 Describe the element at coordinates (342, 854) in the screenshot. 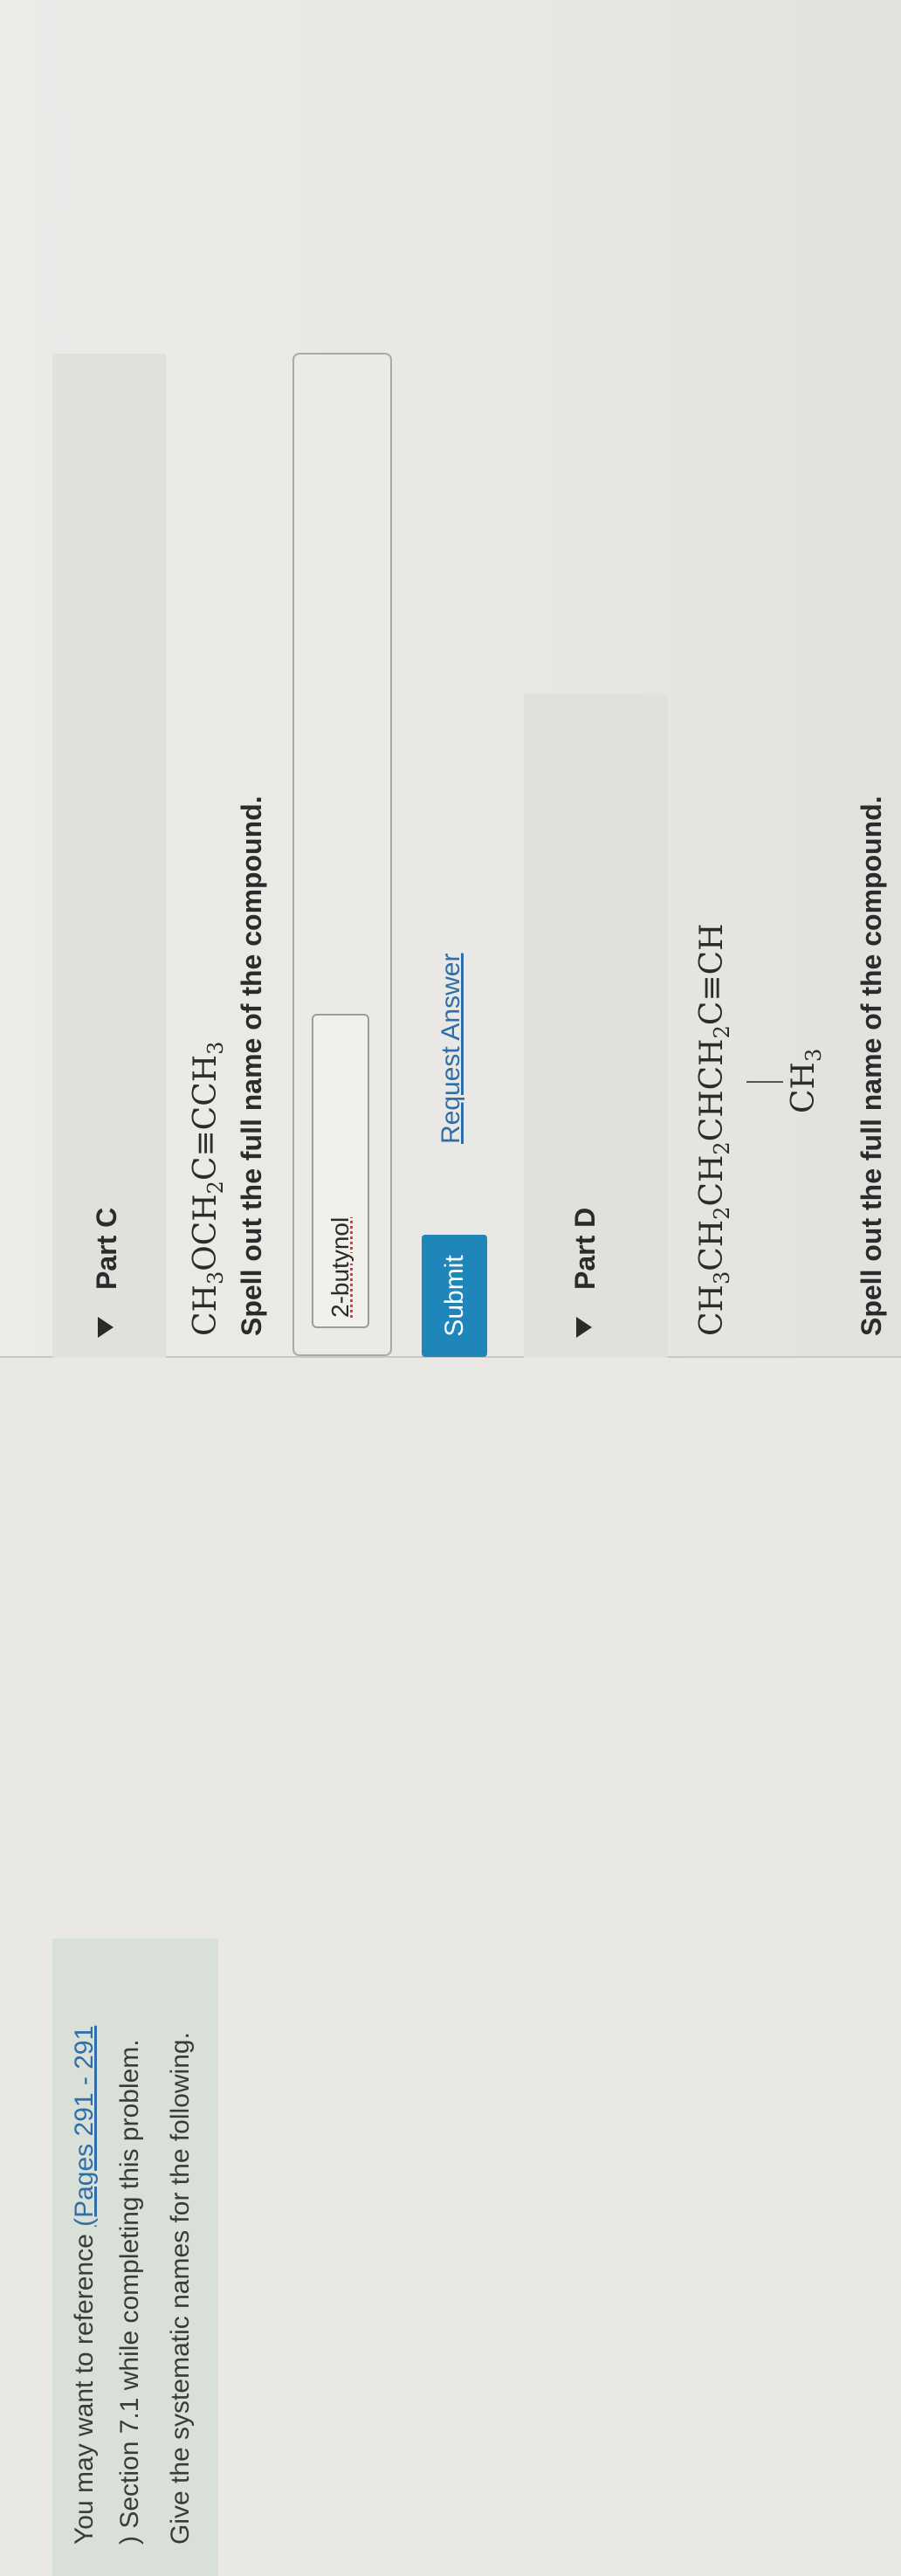

I see `answer-box: 2-butynol` at that location.